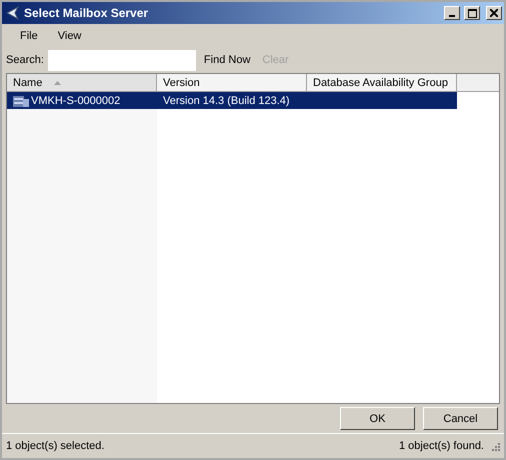  I want to click on server-row: VMKH-S-0000002 Version 14.3 (Build 123.4), so click(232, 100).